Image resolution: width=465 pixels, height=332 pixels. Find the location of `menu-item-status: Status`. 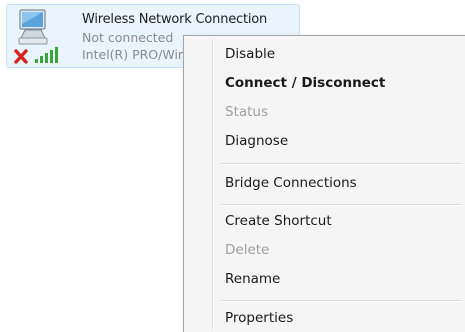

menu-item-status: Status is located at coordinates (247, 112).